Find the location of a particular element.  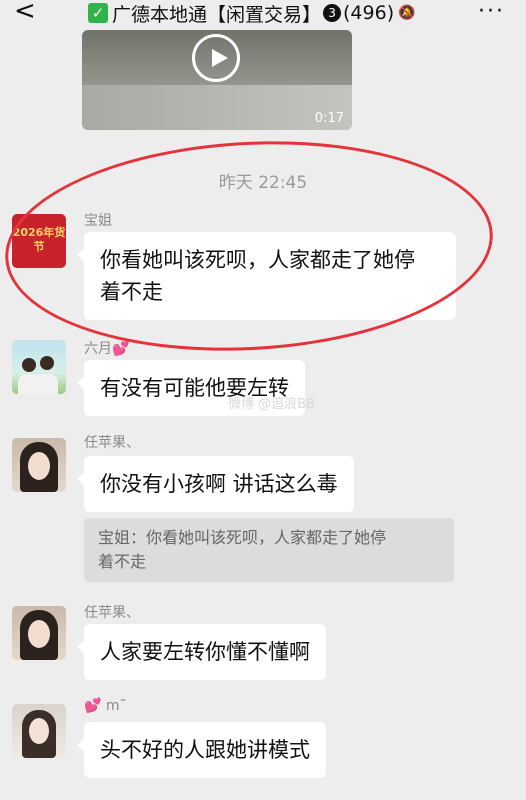

avatar-label: 2026年货节 is located at coordinates (39, 239).